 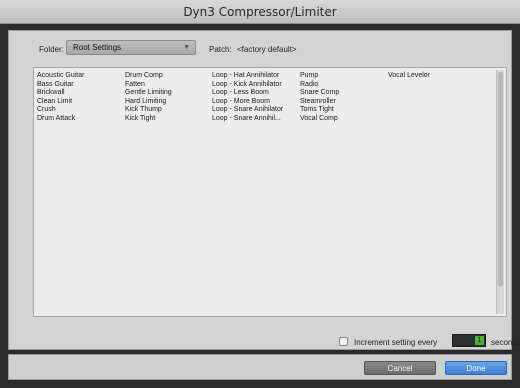 What do you see at coordinates (247, 93) in the screenshot?
I see `list-item: Loop - Less Boom` at bounding box center [247, 93].